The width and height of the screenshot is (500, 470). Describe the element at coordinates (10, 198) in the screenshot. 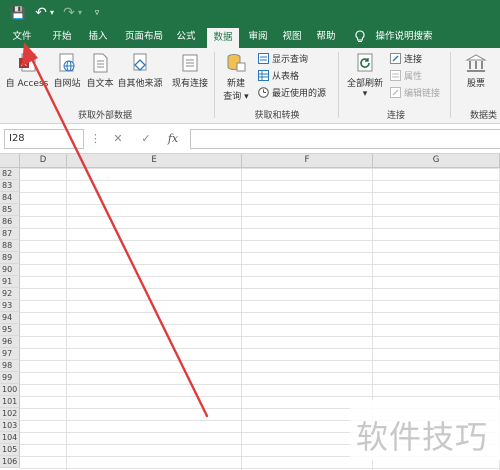

I see `row-header: 84` at that location.